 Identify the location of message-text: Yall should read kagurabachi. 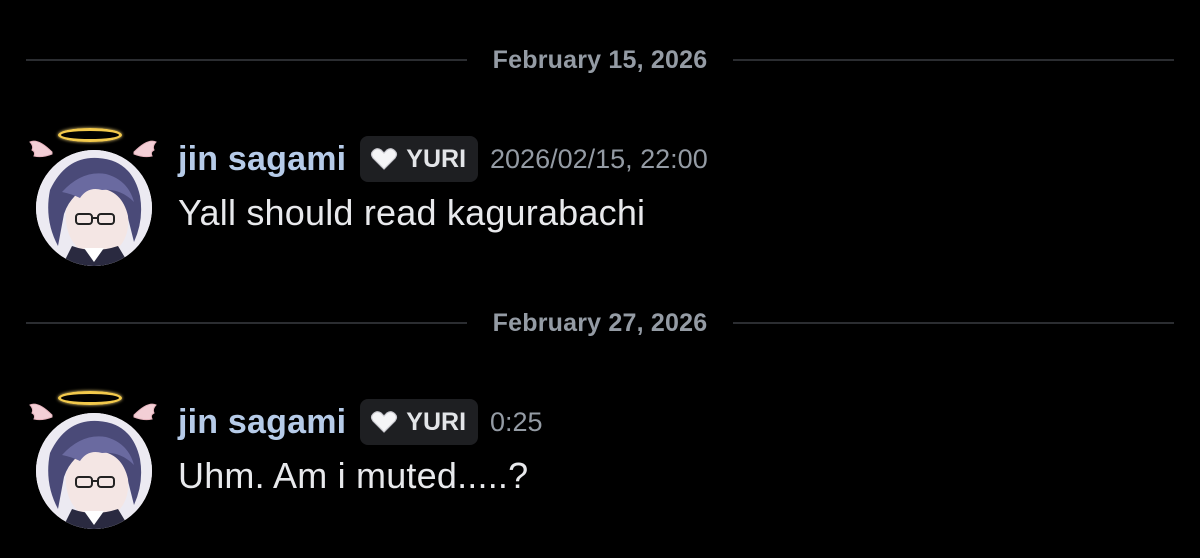
(412, 212).